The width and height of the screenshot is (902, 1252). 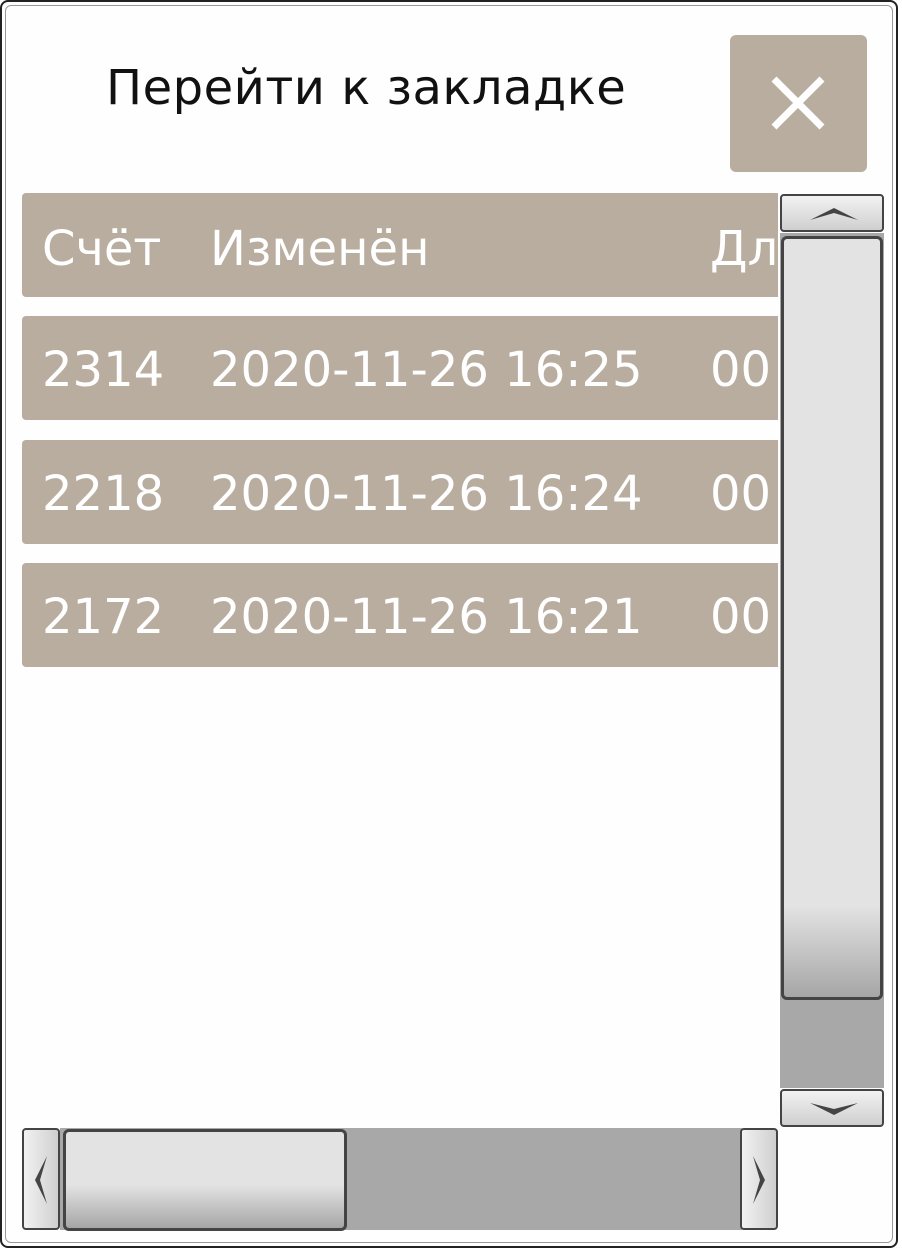 What do you see at coordinates (205, 1180) in the screenshot?
I see `horizontal-scroll-thumb` at bounding box center [205, 1180].